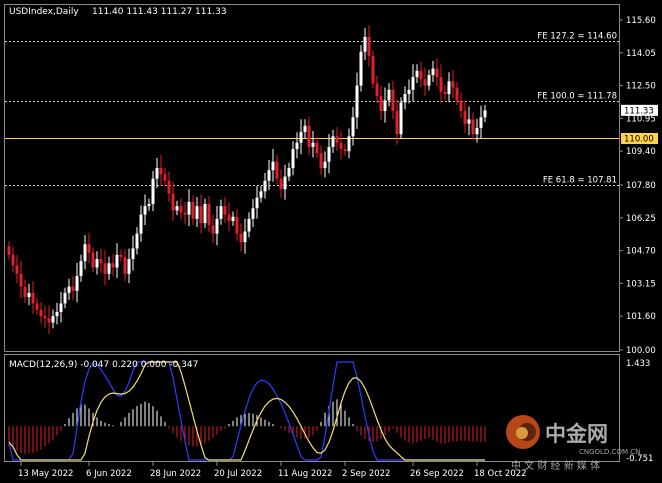 The height and width of the screenshot is (483, 662). Describe the element at coordinates (44, 12) in the screenshot. I see `symbol-label: USDIndex,Daily` at that location.